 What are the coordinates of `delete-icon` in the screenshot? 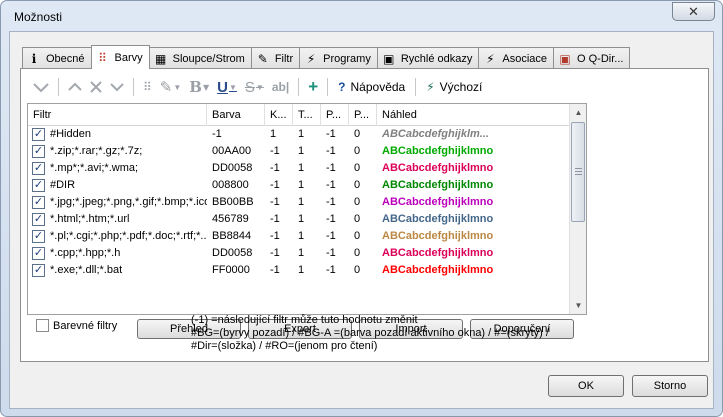 It's located at (96, 87).